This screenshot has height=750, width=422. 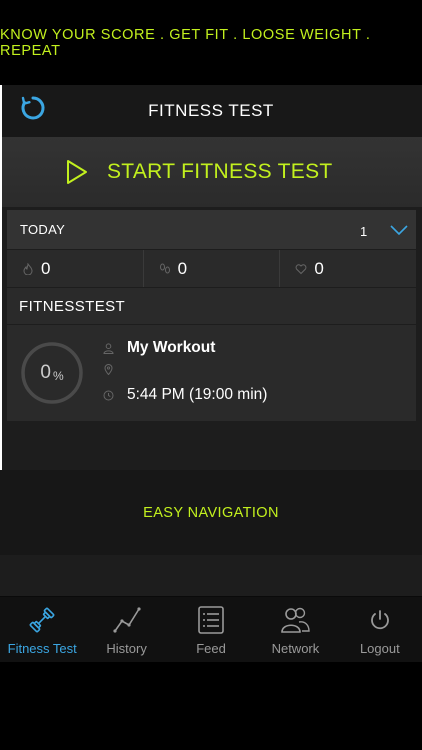 What do you see at coordinates (211, 372) in the screenshot?
I see `workout-list-item: 0% My Workout 5:44 PM (19:00 min)` at bounding box center [211, 372].